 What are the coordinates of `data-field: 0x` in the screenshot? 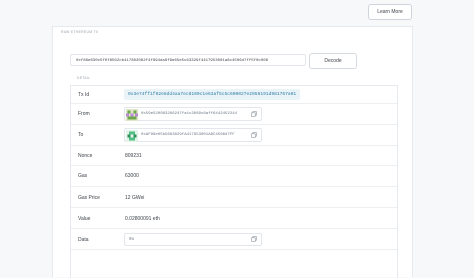 It's located at (193, 239).